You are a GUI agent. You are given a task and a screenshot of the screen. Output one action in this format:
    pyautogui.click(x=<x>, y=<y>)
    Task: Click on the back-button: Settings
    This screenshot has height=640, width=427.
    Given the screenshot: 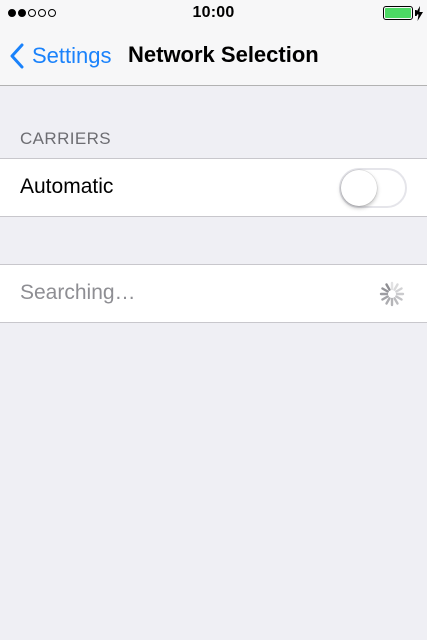 What is the action you would take?
    pyautogui.click(x=61, y=56)
    